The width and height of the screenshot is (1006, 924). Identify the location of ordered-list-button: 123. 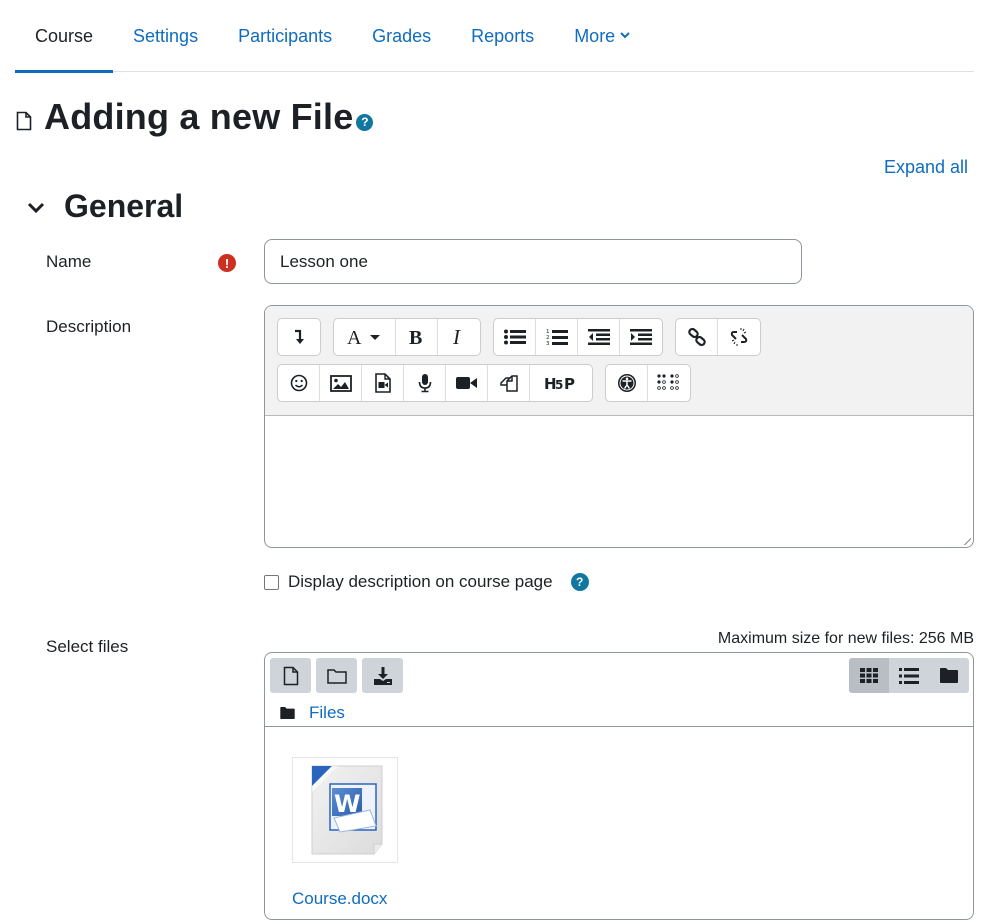
(557, 337).